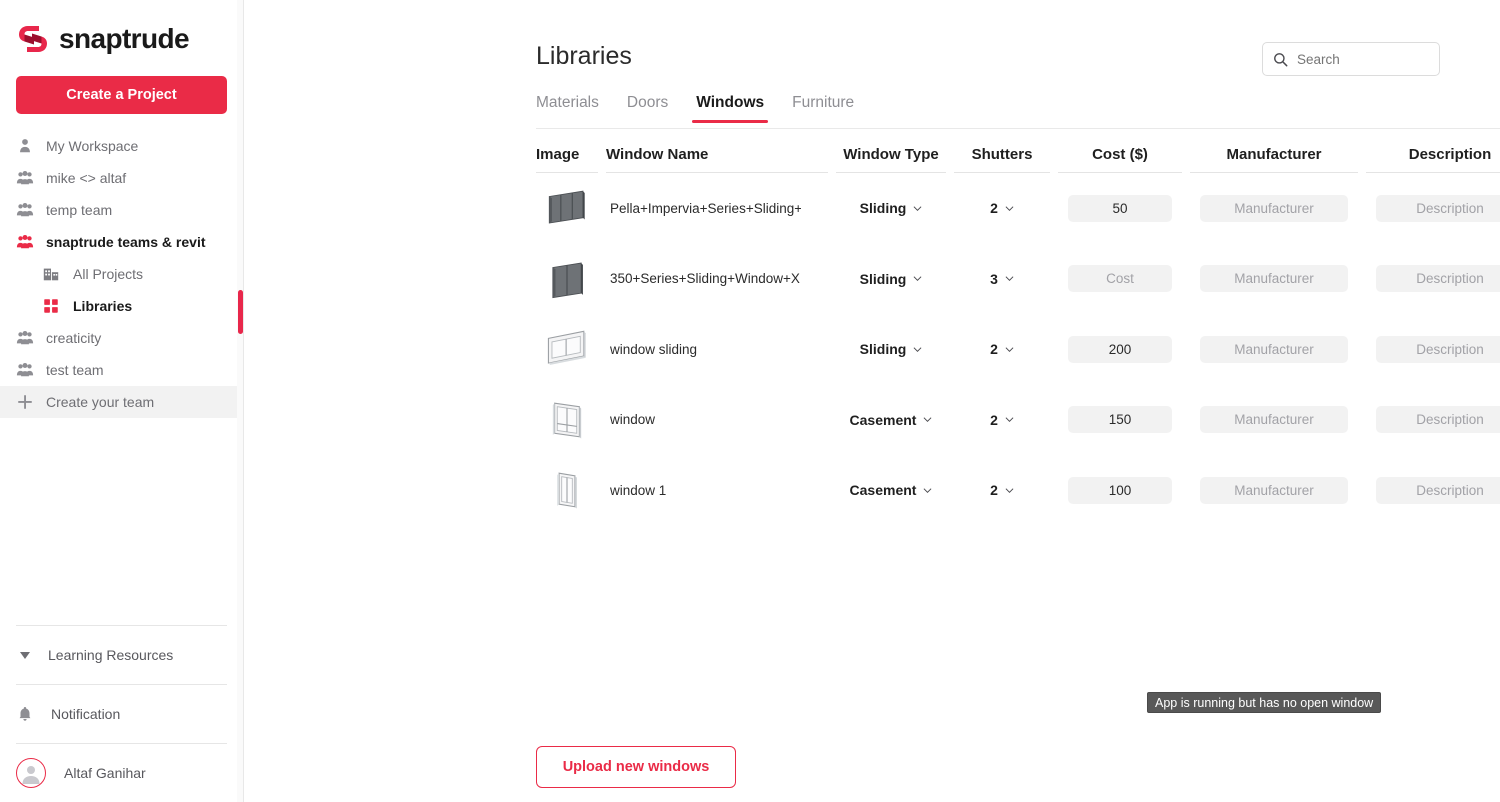  What do you see at coordinates (638, 490) in the screenshot?
I see `window-name-label: window 1` at bounding box center [638, 490].